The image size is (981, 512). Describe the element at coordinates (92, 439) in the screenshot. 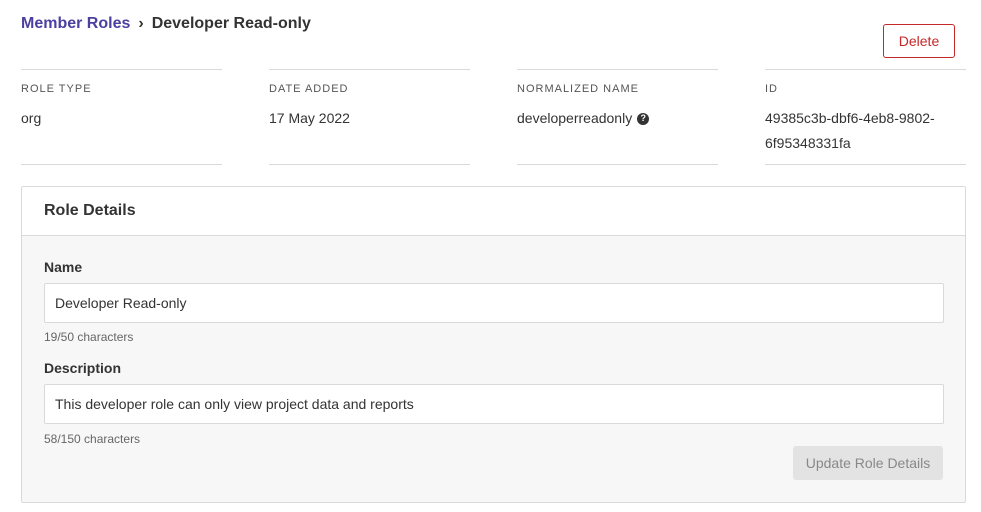

I see `description-char-count: 58/150 characters` at that location.